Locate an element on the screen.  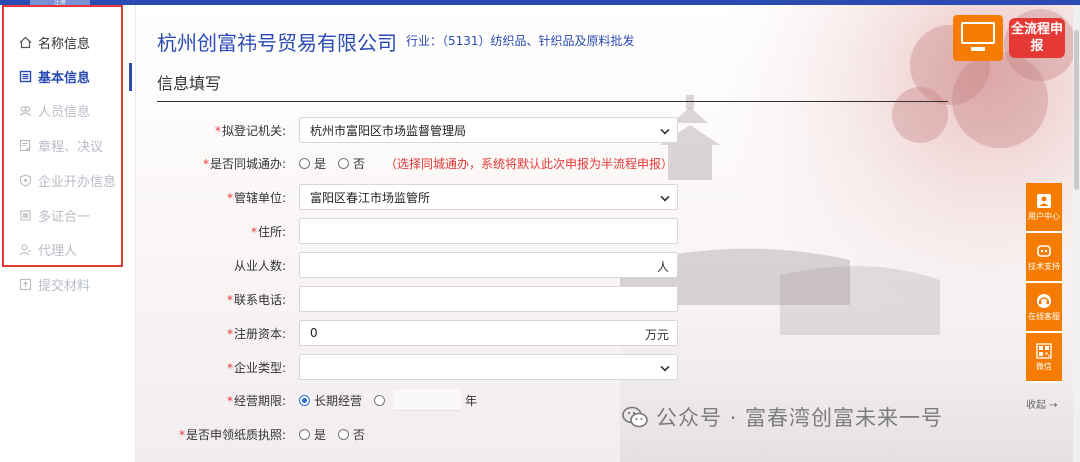
dock-tech-support: 技术支持 is located at coordinates (1044, 258).